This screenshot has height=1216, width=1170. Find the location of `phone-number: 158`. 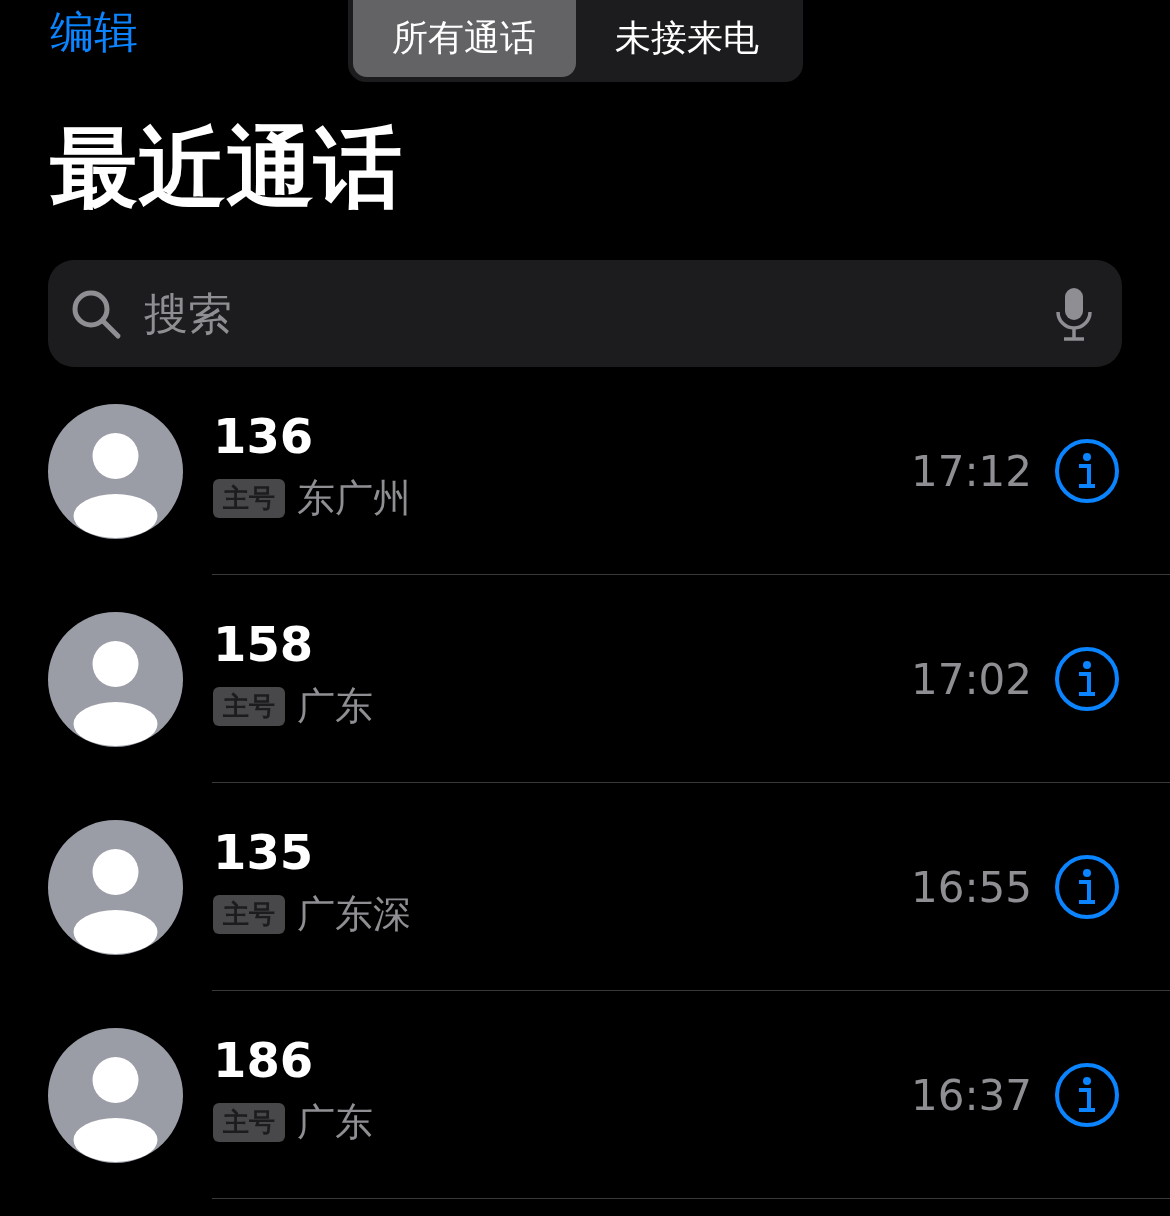

phone-number: 158 is located at coordinates (264, 644).